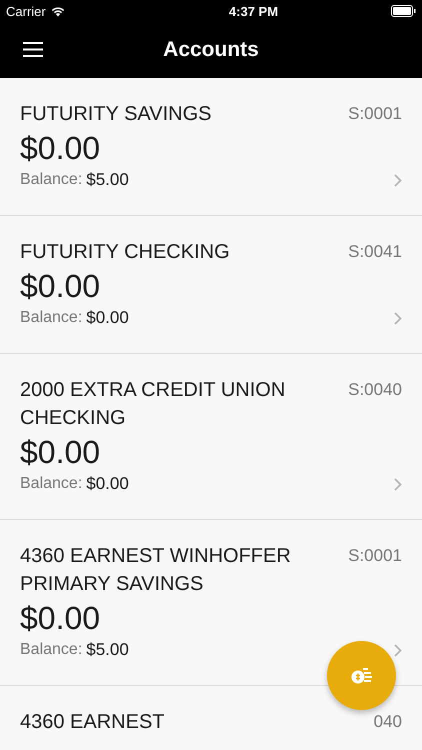 This screenshot has width=422, height=750. Describe the element at coordinates (153, 404) in the screenshot. I see `account-name: 2000 EXTRA CREDIT UNION CHECKING` at that location.